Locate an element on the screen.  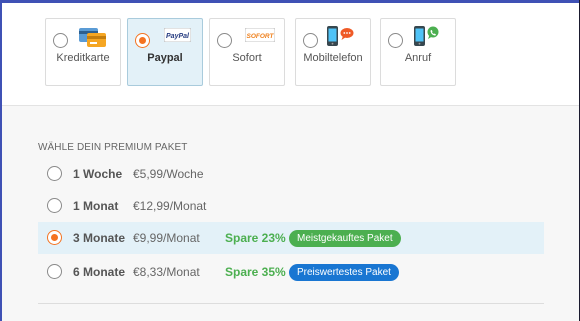
paypal-logo: PayPal is located at coordinates (177, 37).